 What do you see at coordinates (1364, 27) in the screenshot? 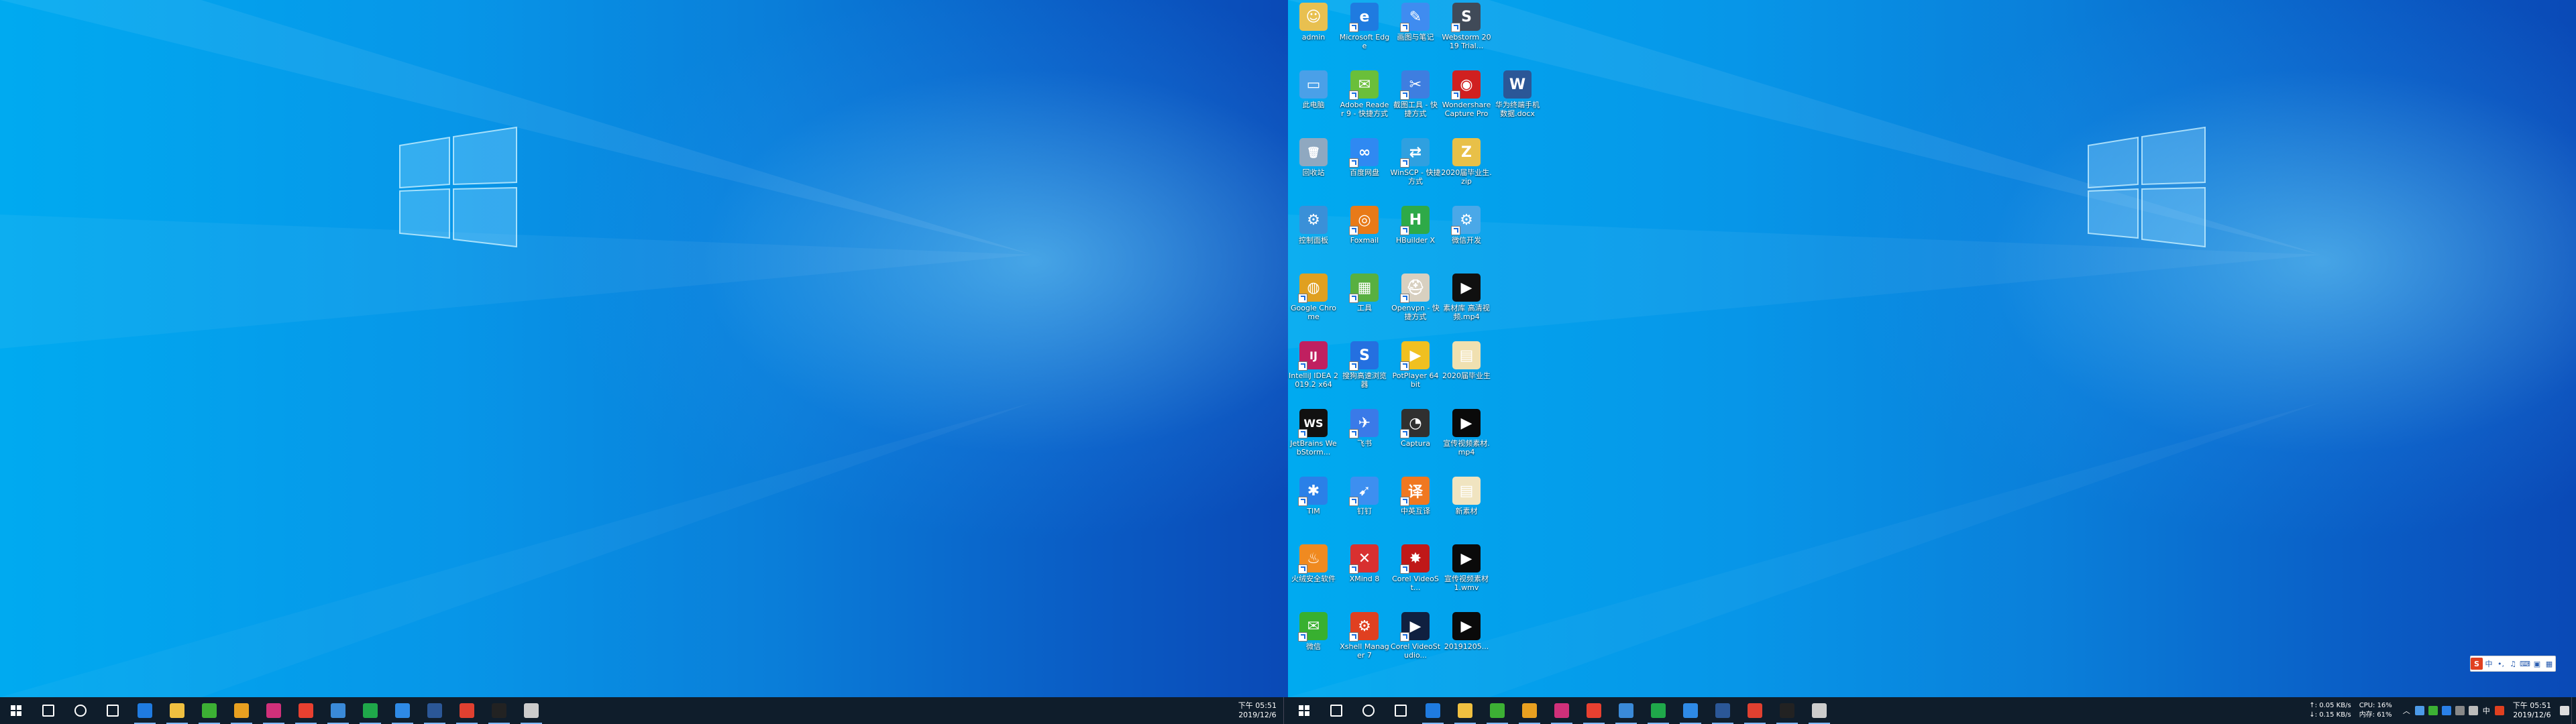
I see `desktop-icon: e Microsoft Edge` at bounding box center [1364, 27].